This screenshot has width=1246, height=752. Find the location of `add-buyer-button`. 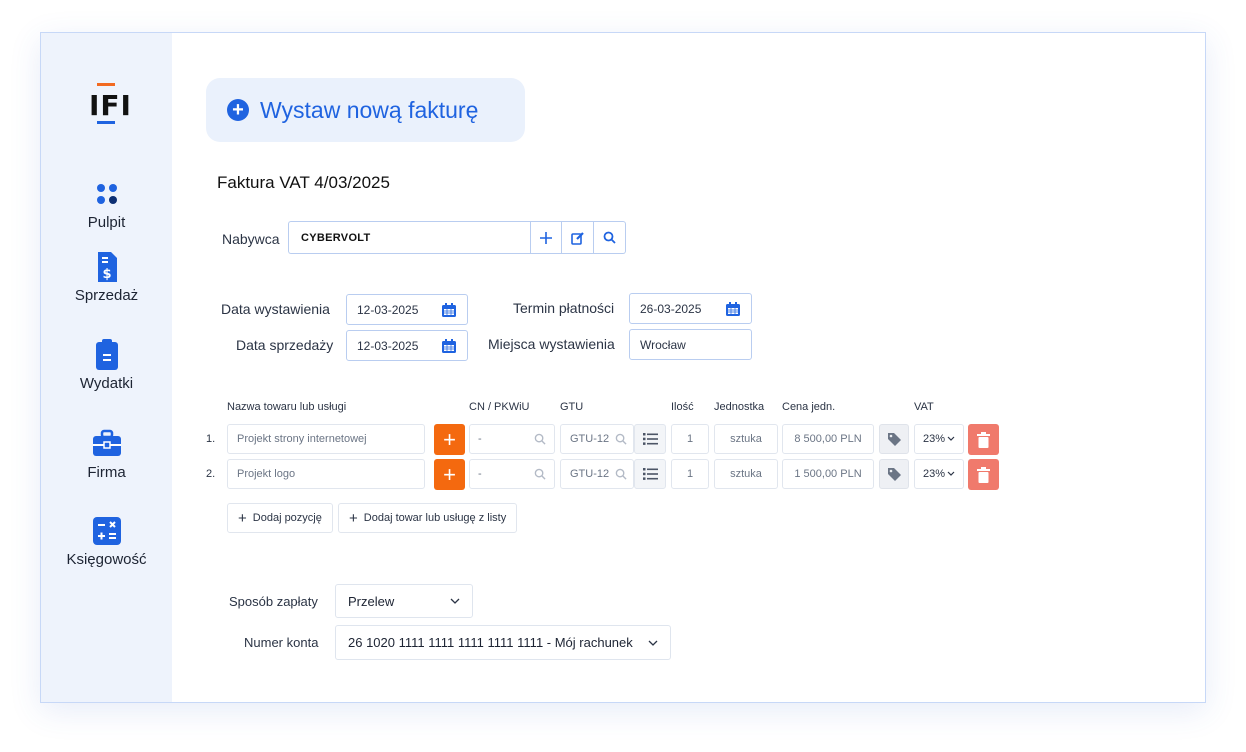

add-buyer-button is located at coordinates (546, 237).